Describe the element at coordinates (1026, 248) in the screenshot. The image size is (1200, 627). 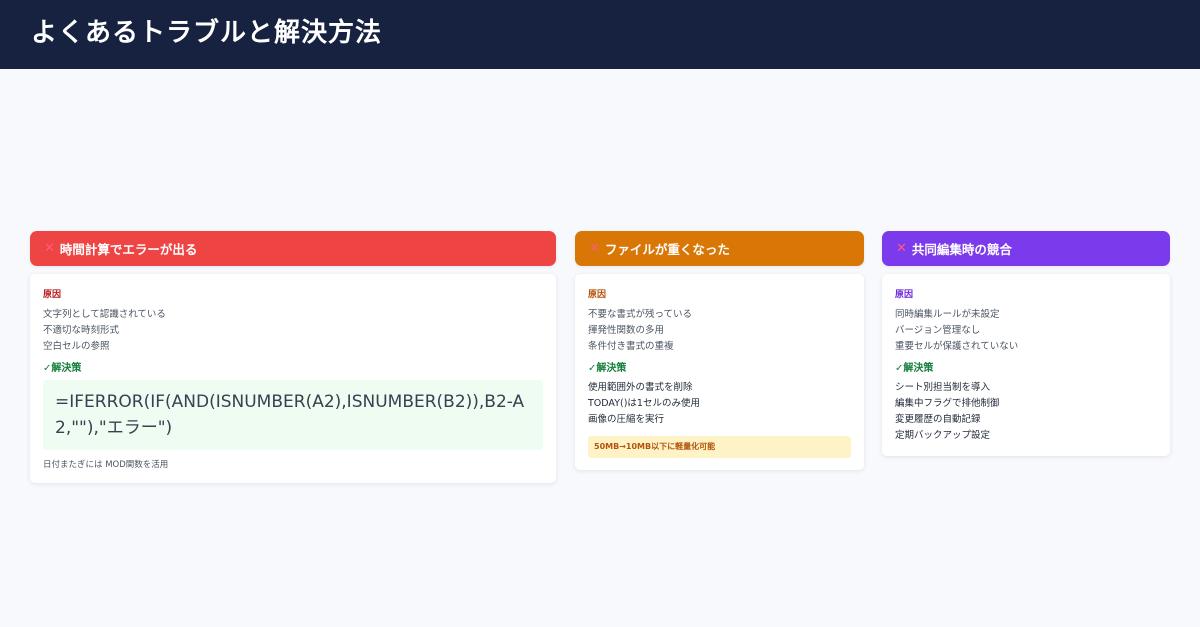
I see `card-header: ✕ 共同編集時の競合` at that location.